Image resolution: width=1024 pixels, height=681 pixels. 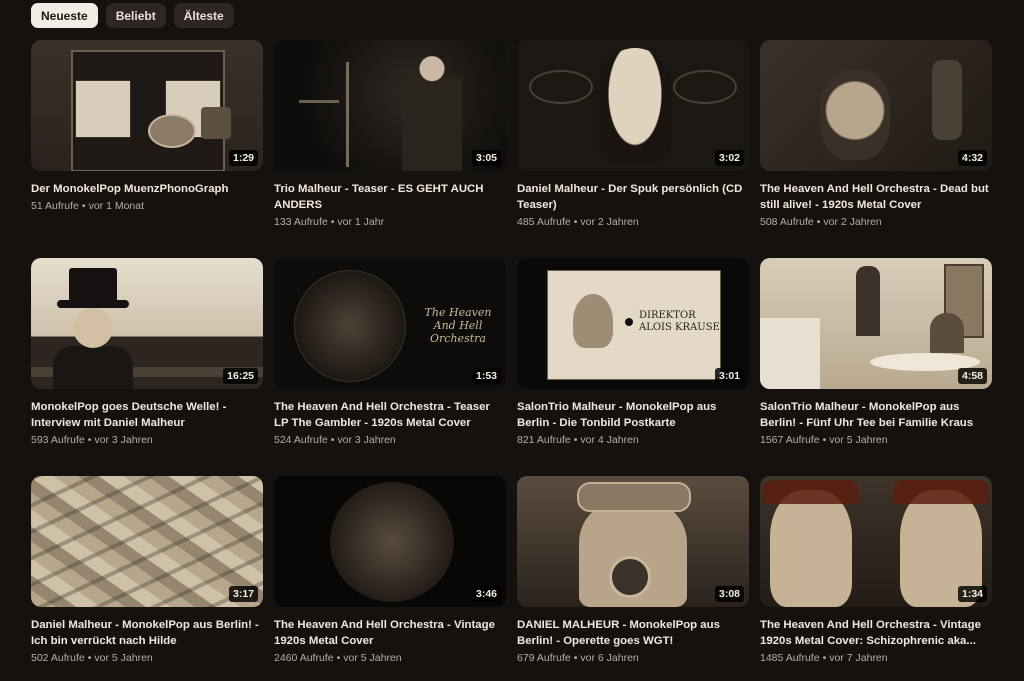 I want to click on video-duration: 3:08, so click(x=729, y=594).